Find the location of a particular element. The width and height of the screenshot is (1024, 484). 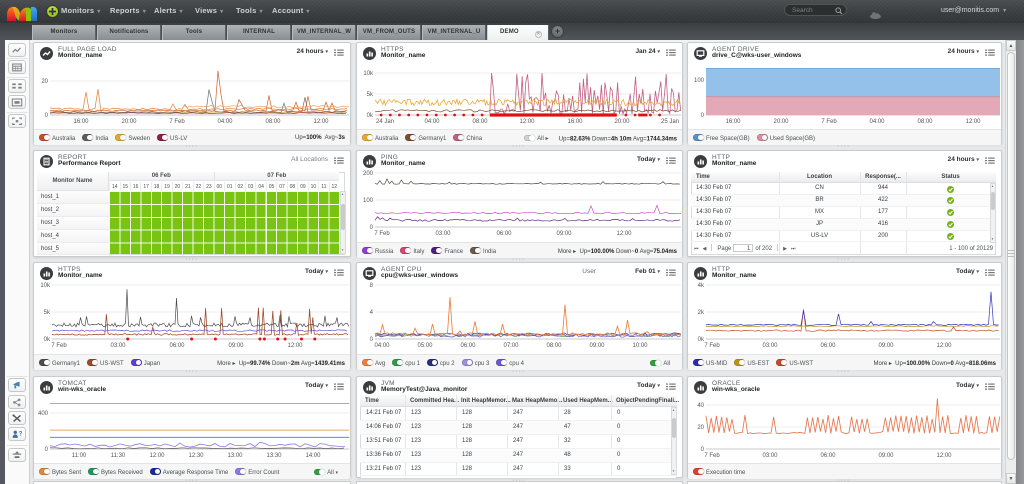

svg-text: 200 is located at coordinates (368, 174).